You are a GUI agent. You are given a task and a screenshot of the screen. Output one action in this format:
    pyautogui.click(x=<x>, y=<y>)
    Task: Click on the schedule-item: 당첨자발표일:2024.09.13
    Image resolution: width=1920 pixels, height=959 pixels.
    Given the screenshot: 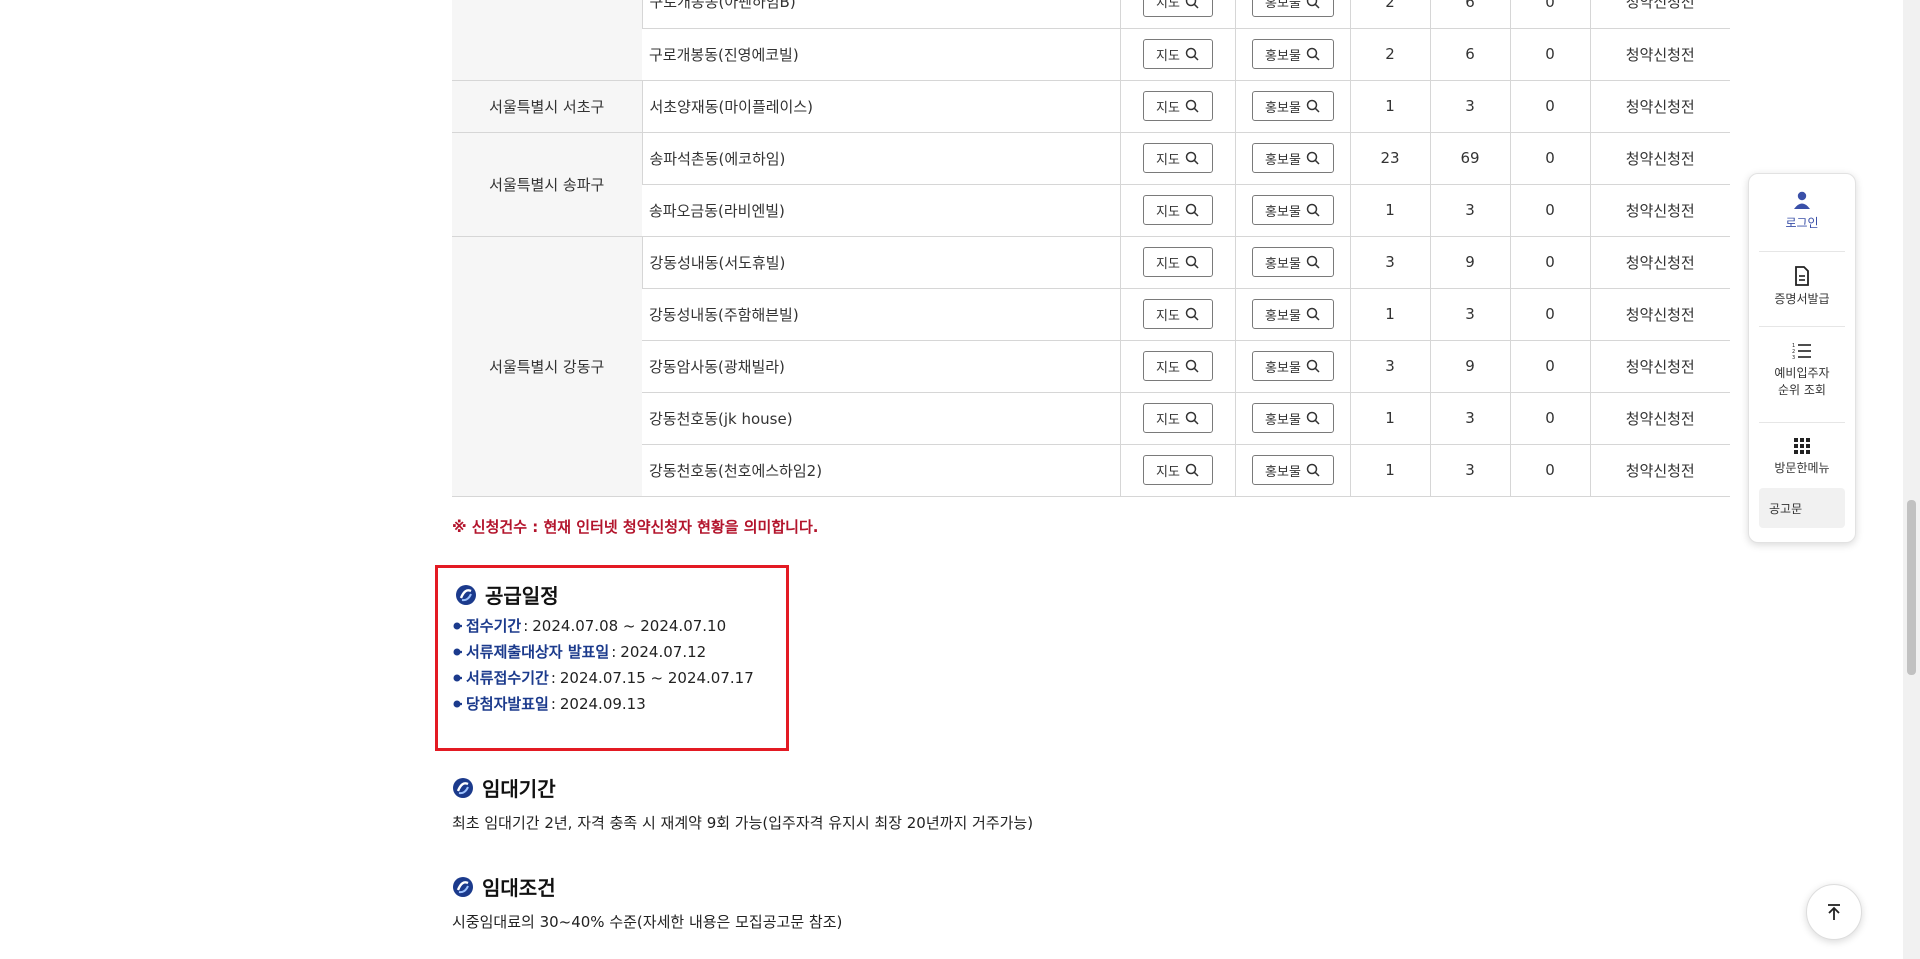 What is the action you would take?
    pyautogui.click(x=549, y=703)
    